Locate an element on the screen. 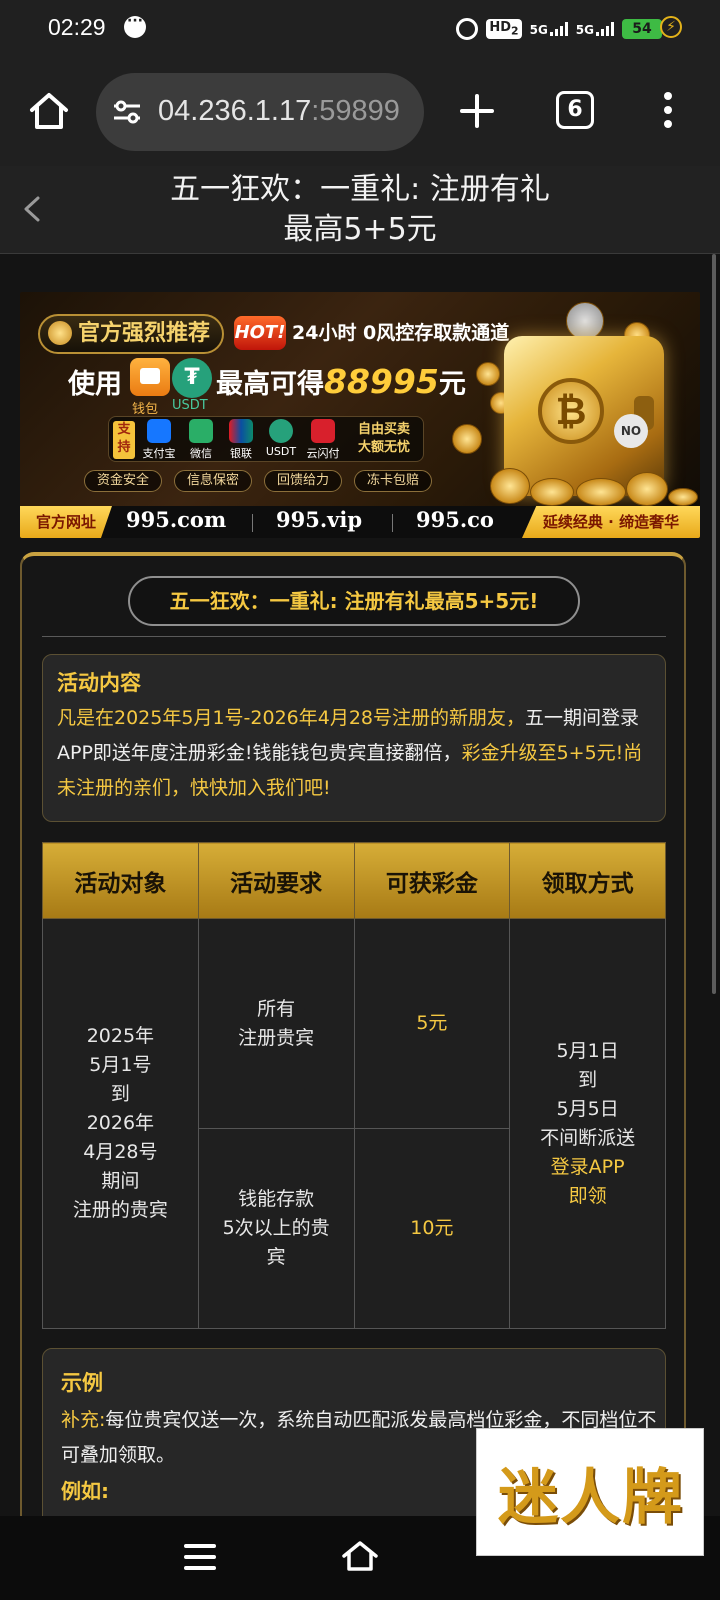 The width and height of the screenshot is (720, 1600). pay-alipay: 支付宝 is located at coordinates (159, 440).